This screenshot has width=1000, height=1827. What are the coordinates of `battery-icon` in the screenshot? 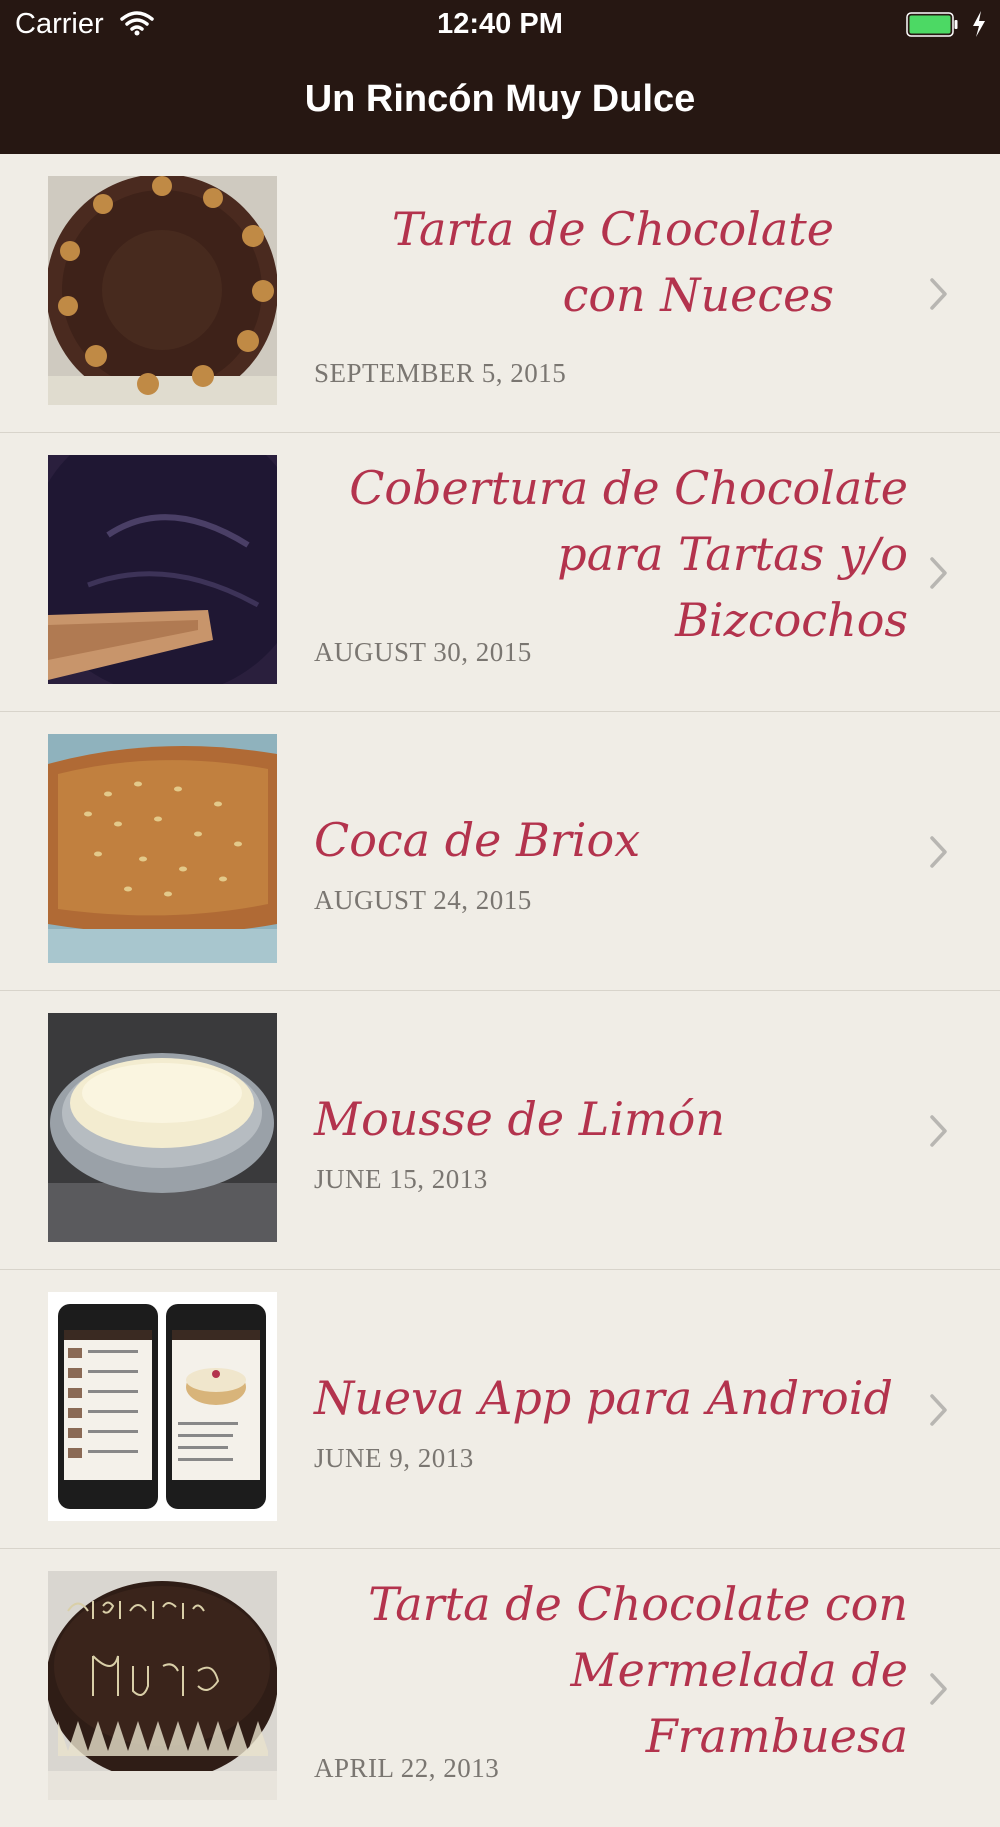 It's located at (932, 24).